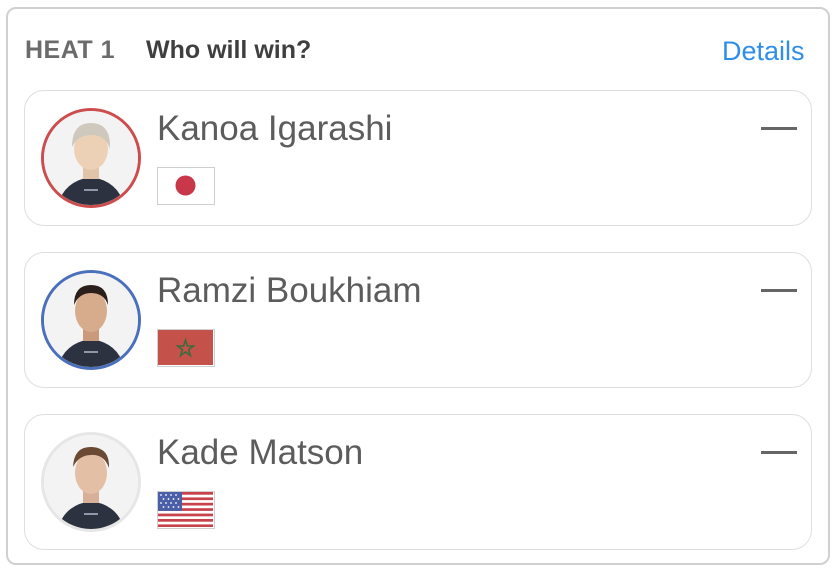 The width and height of the screenshot is (838, 570). Describe the element at coordinates (289, 290) in the screenshot. I see `surfer-name: Ramzi Boukhiam` at that location.